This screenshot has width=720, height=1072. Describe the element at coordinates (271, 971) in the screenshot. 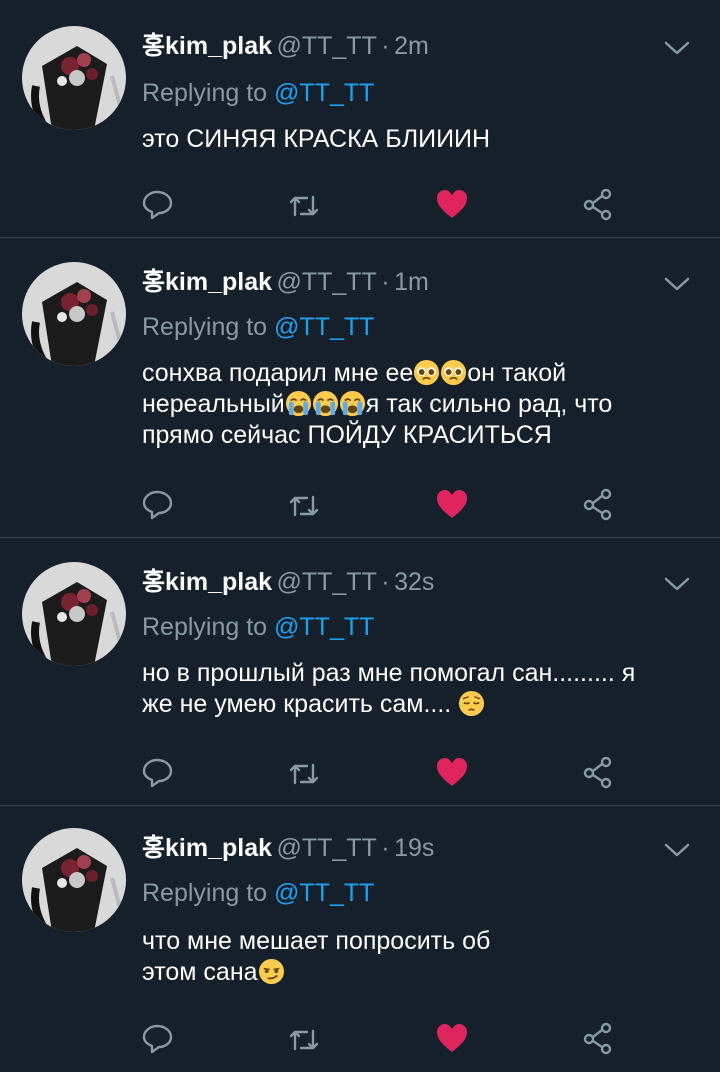

I see `smirking-face-emoji` at that location.